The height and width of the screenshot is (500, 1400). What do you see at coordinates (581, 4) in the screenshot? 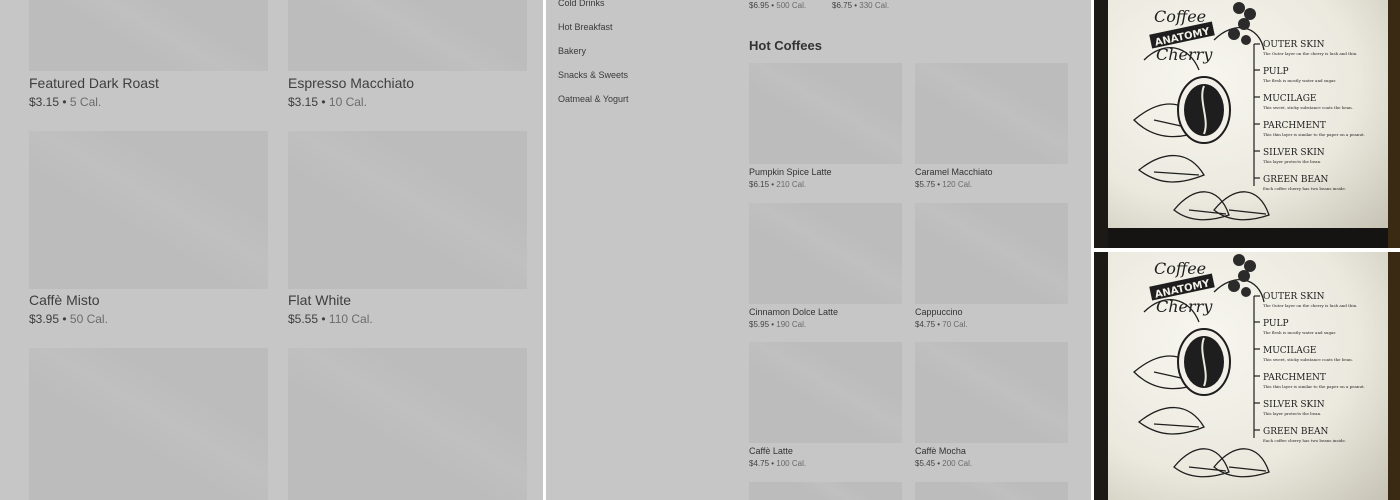
I see `sidebar-item-cold-drinks: Cold Drinks` at bounding box center [581, 4].